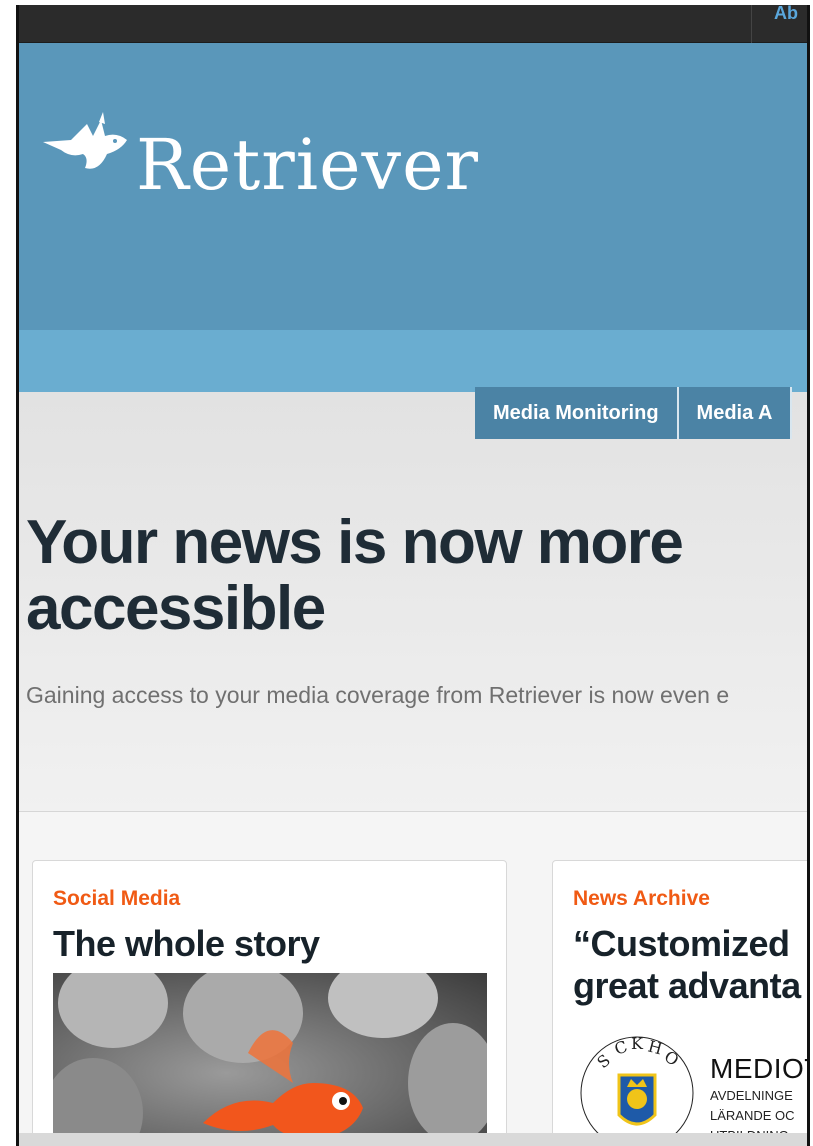  Describe the element at coordinates (307, 165) in the screenshot. I see `brand-name: Retriever` at that location.